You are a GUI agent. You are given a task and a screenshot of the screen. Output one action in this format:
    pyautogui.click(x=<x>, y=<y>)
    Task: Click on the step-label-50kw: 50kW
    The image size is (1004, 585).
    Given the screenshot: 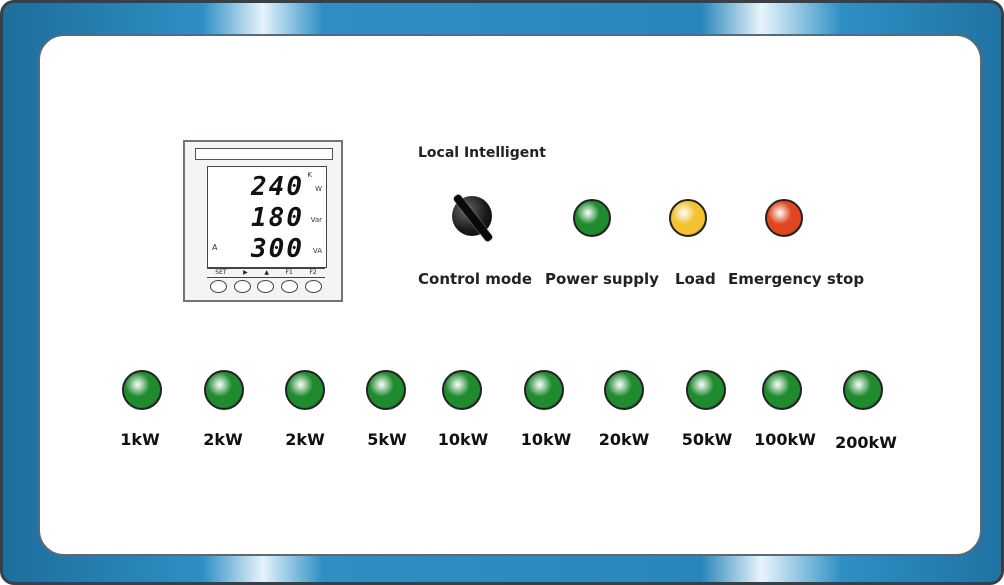 What is the action you would take?
    pyautogui.click(x=707, y=439)
    